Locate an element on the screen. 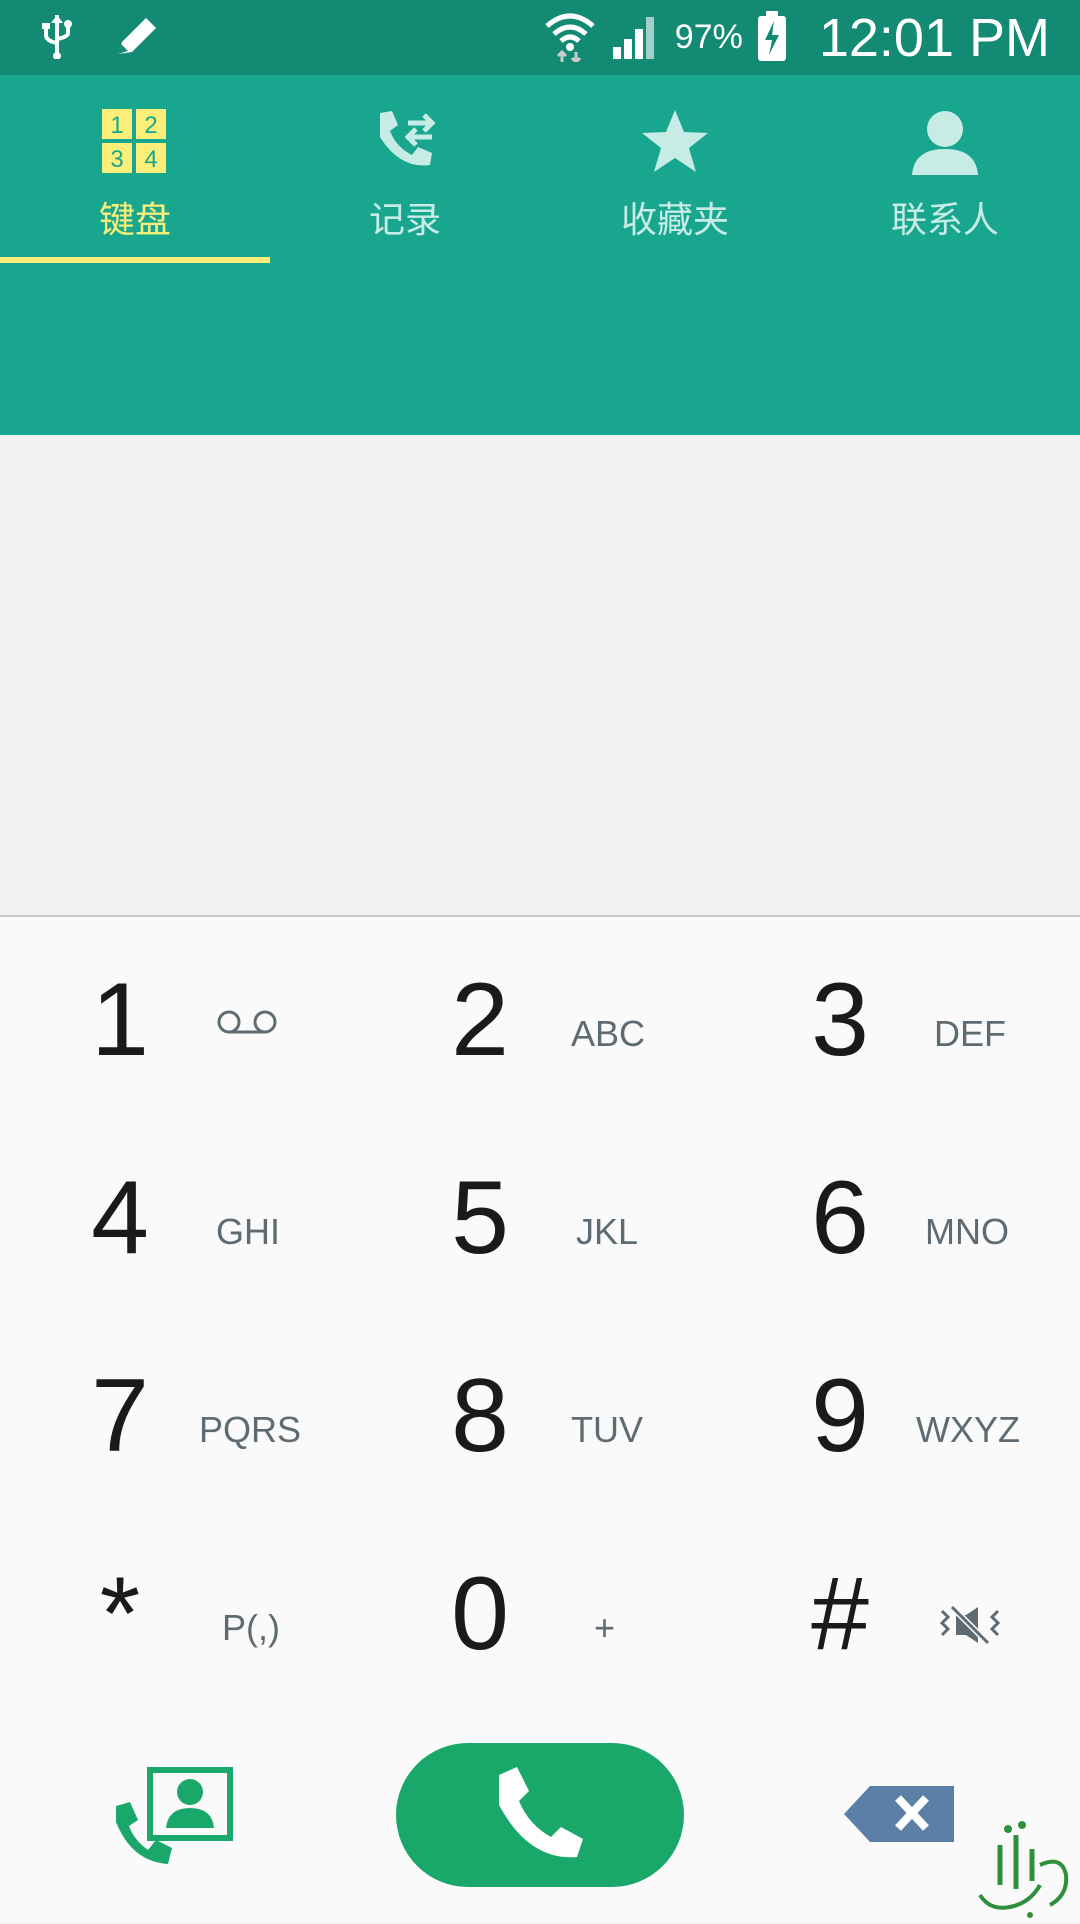 This screenshot has height=1924, width=1080. phone-icon is located at coordinates (540, 1815).